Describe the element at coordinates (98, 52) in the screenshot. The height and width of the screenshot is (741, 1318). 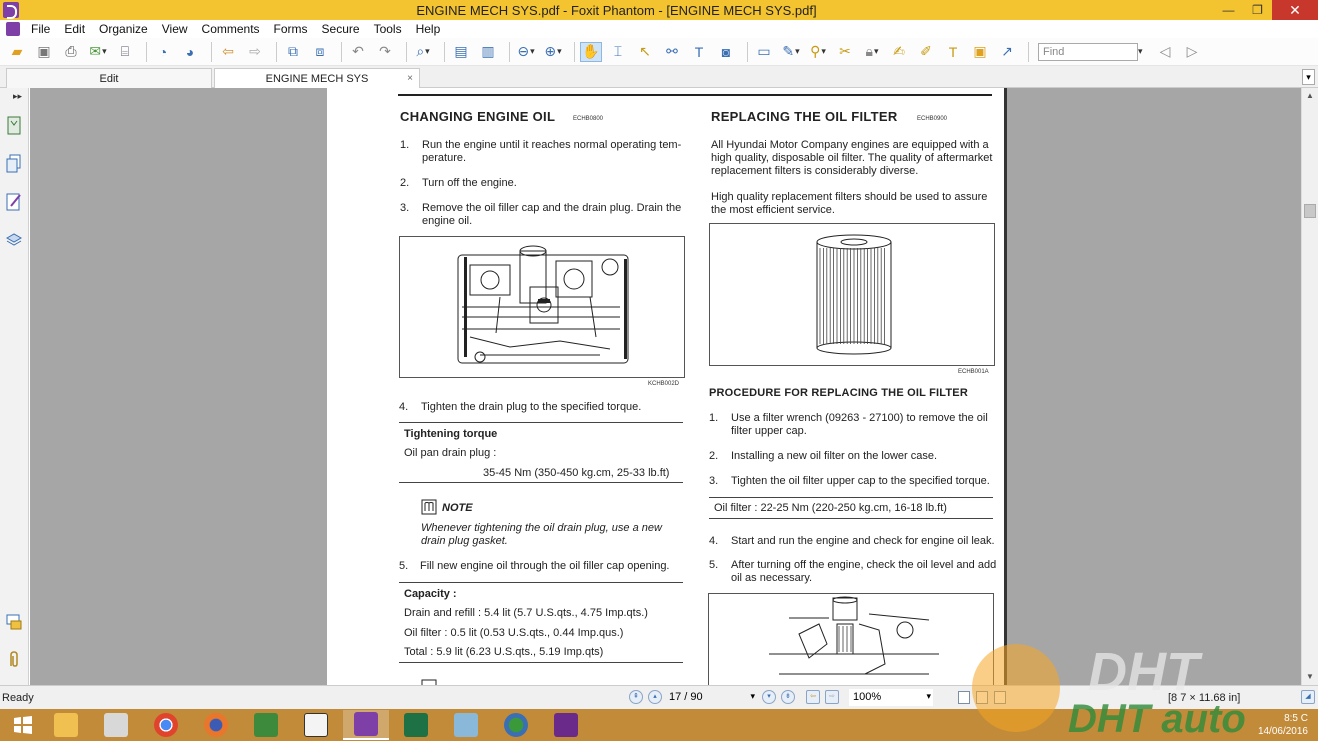
I see `email-icon: ✉` at that location.